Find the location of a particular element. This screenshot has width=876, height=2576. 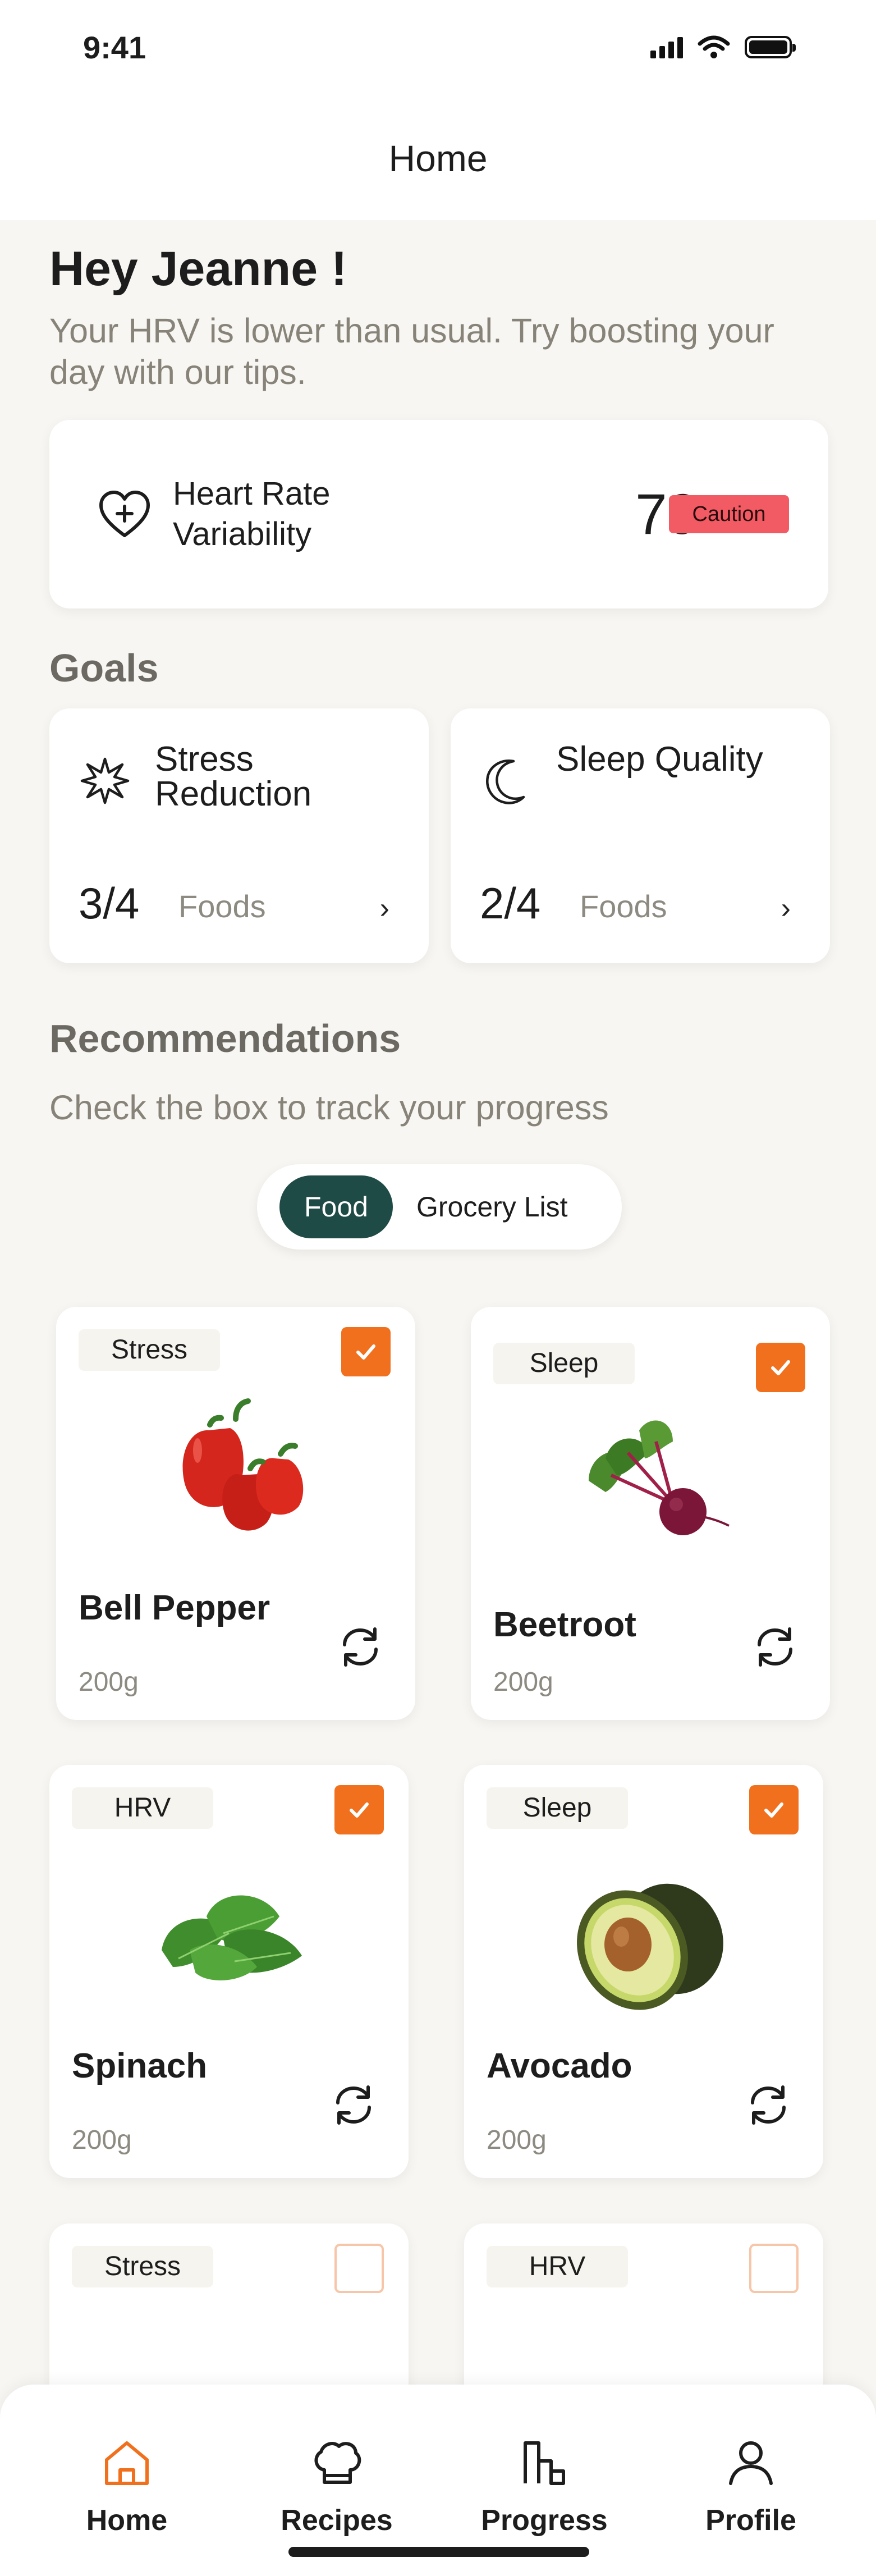

goal-card-sleep-quality: Sleep Quality 2/4 Foods › is located at coordinates (640, 835).